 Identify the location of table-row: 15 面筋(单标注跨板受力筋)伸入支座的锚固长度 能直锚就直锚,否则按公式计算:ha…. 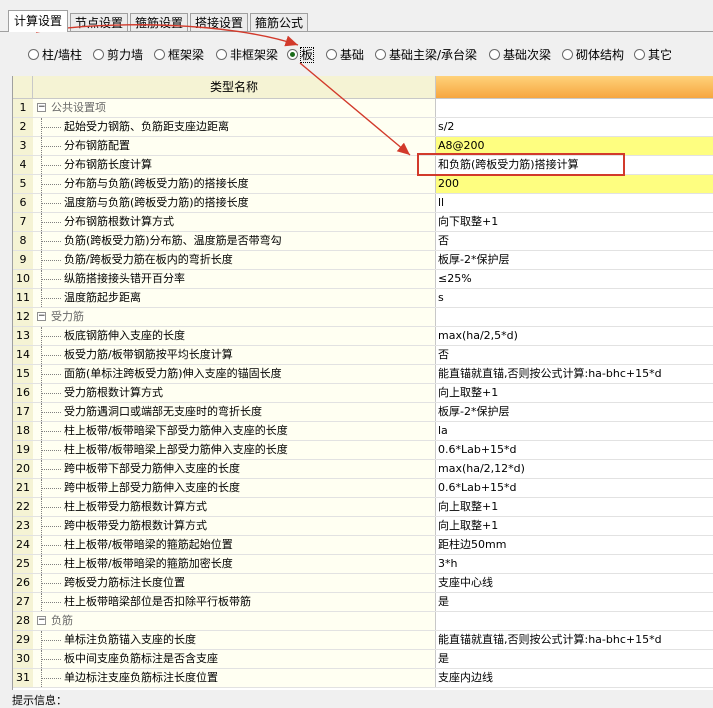
(363, 374).